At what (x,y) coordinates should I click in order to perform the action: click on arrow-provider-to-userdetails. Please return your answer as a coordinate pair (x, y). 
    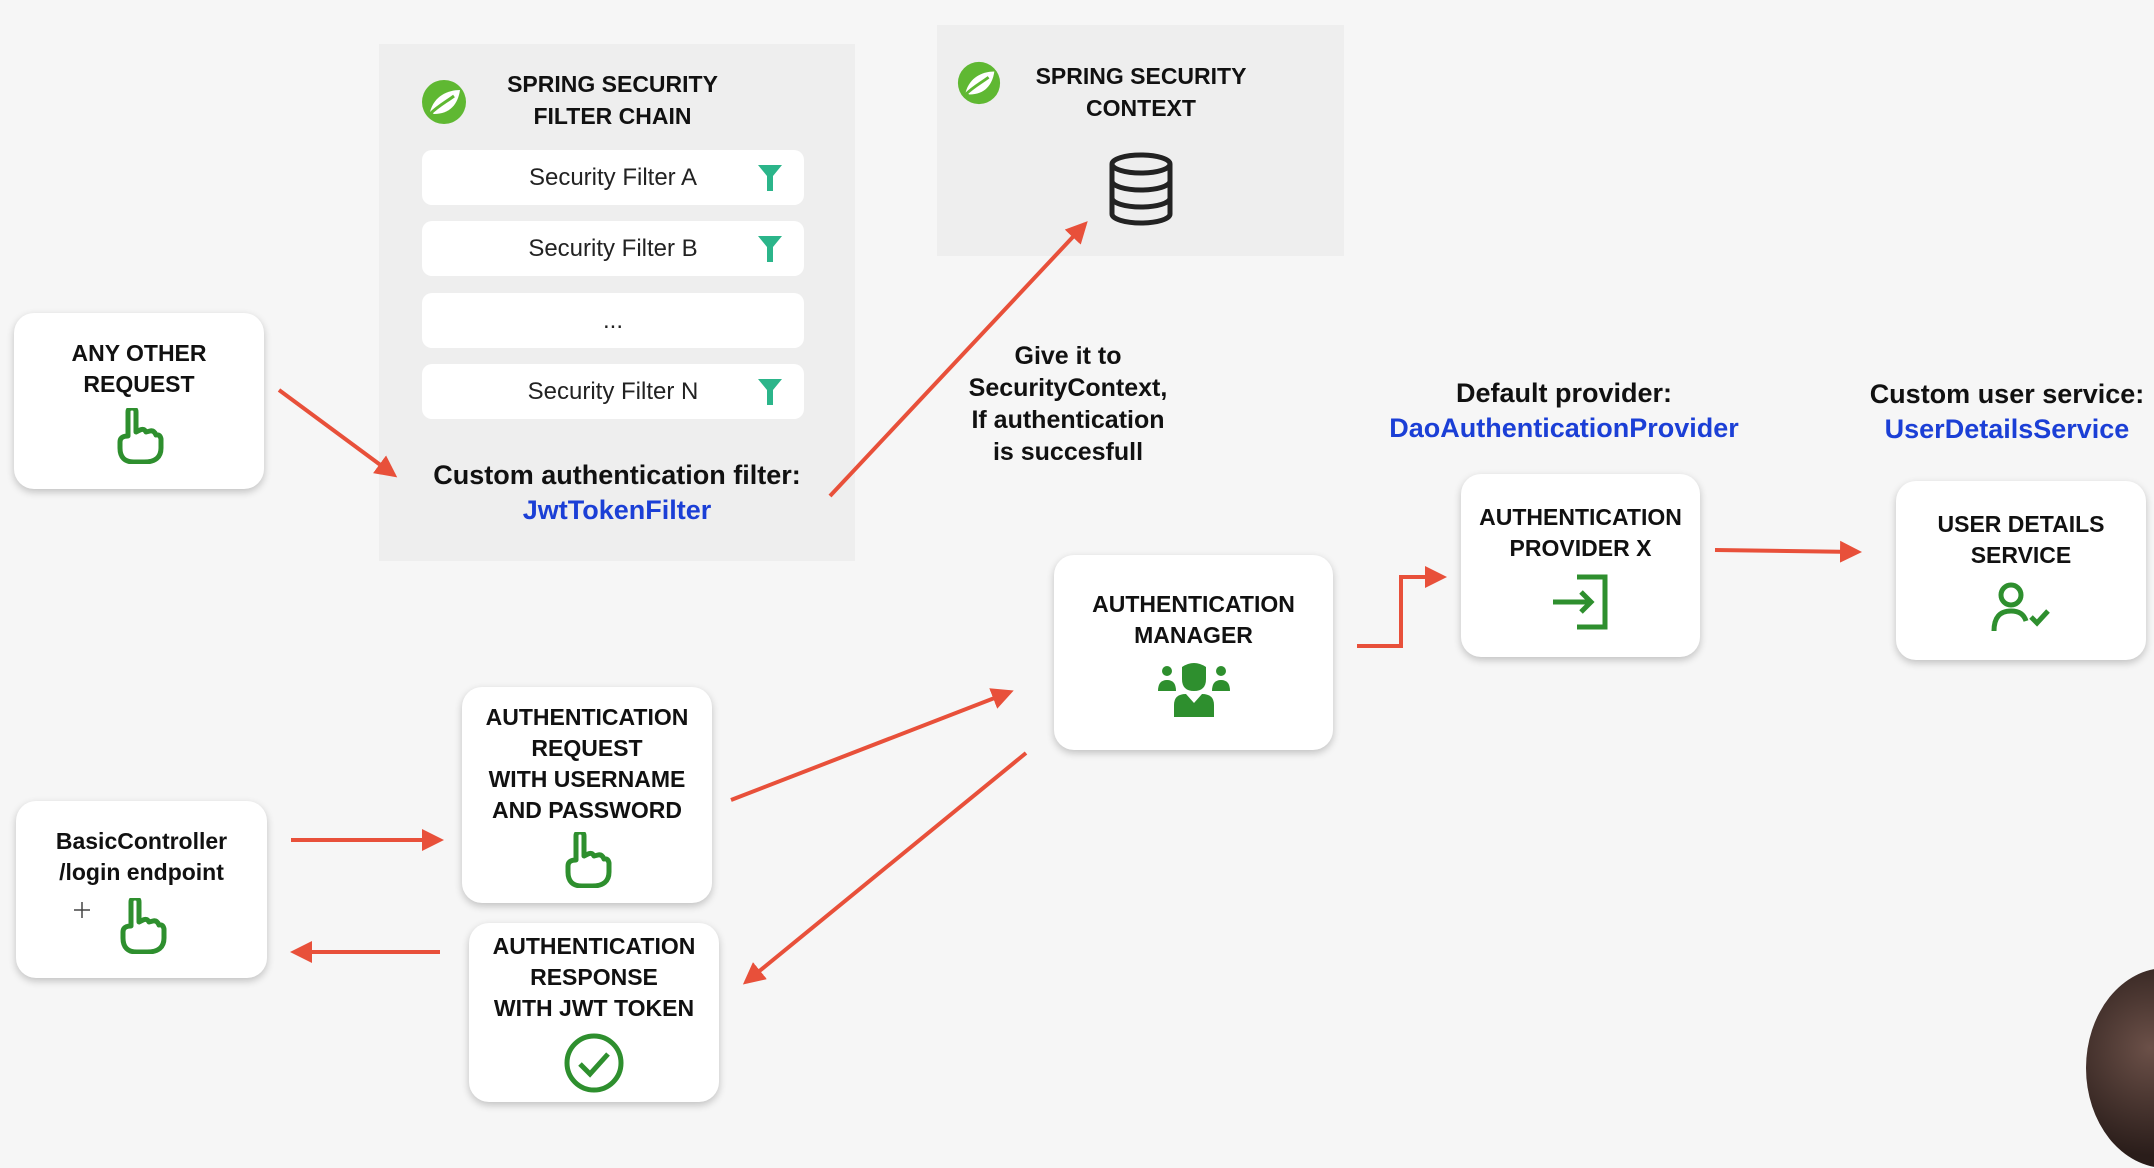
    Looking at the image, I should click on (1788, 551).